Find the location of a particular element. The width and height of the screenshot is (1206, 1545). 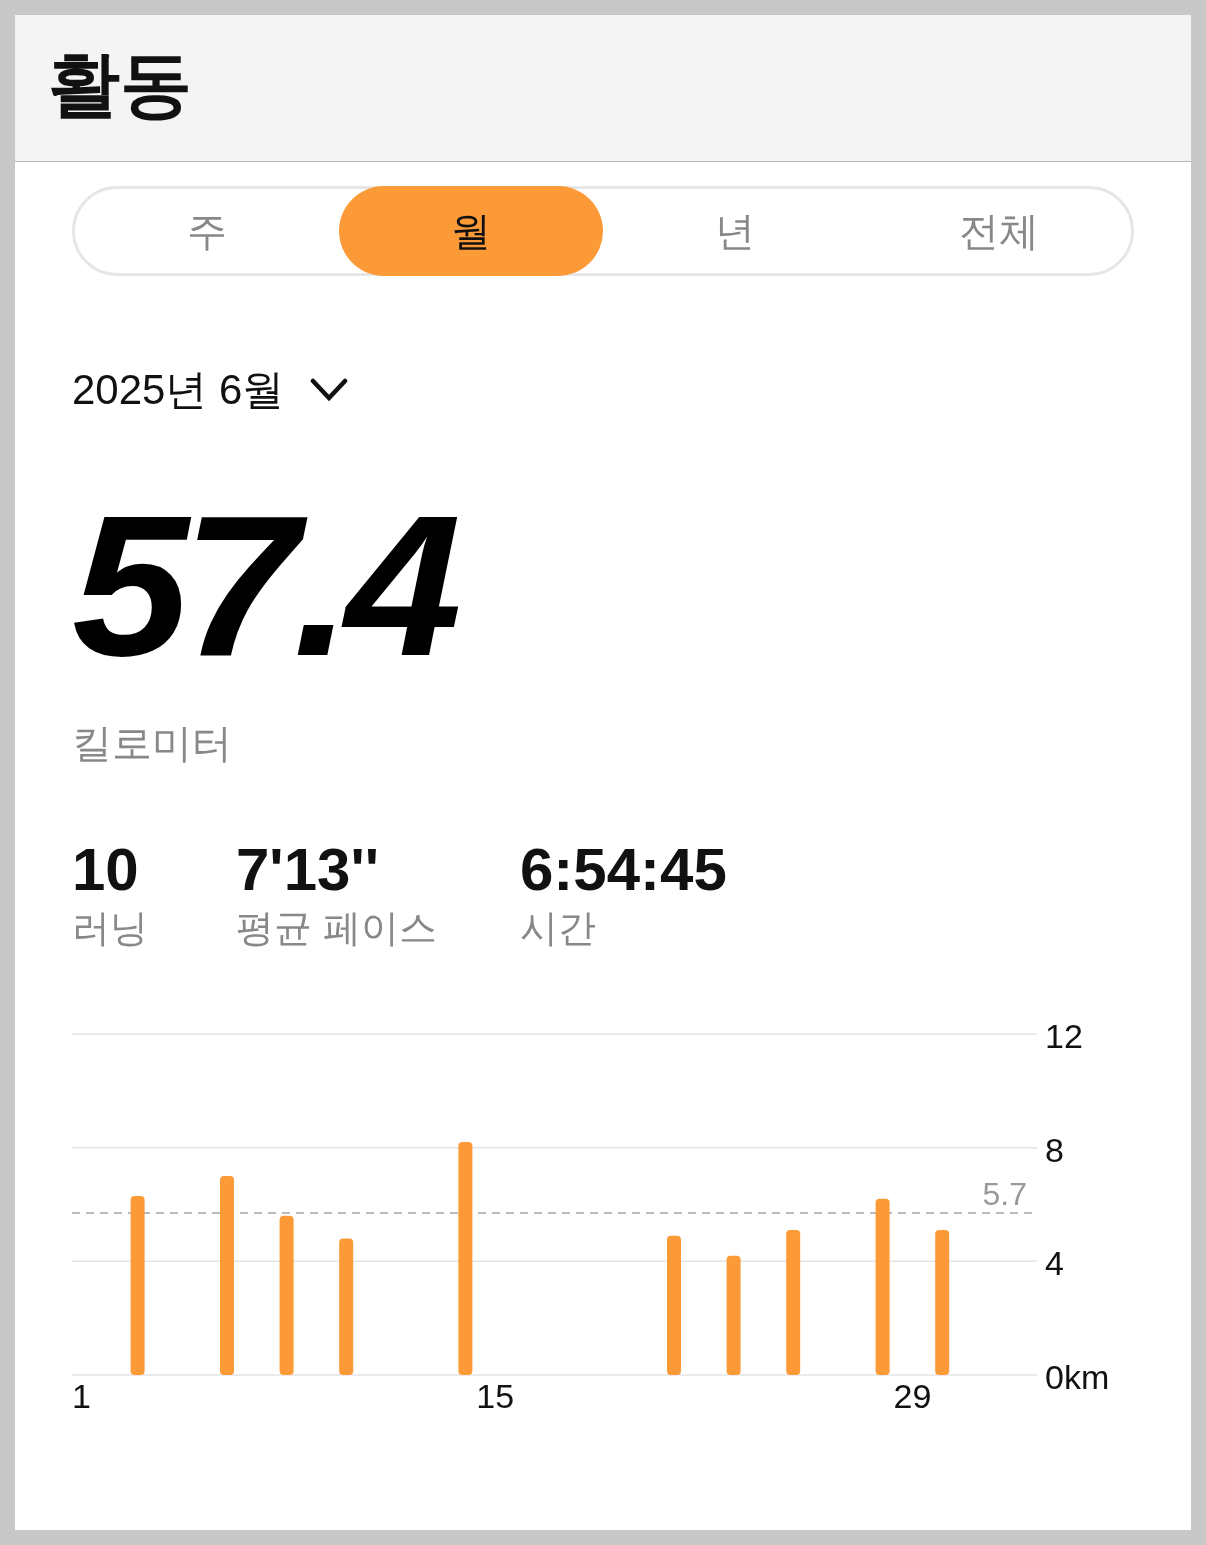

x-axis-label: 29 is located at coordinates (912, 1396).